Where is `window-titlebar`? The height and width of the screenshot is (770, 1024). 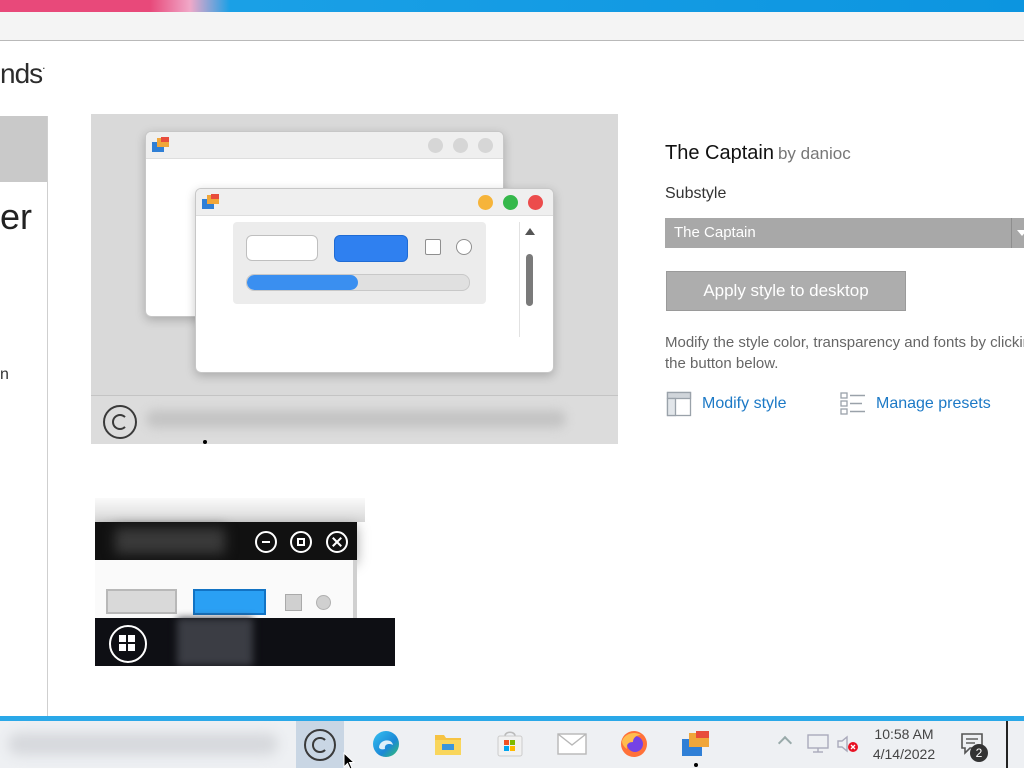
window-titlebar is located at coordinates (512, 26).